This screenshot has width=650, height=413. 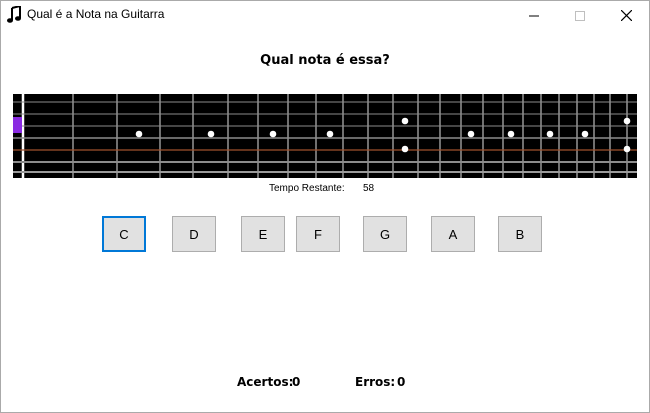 I want to click on hits-label: Acertos:, so click(x=265, y=382).